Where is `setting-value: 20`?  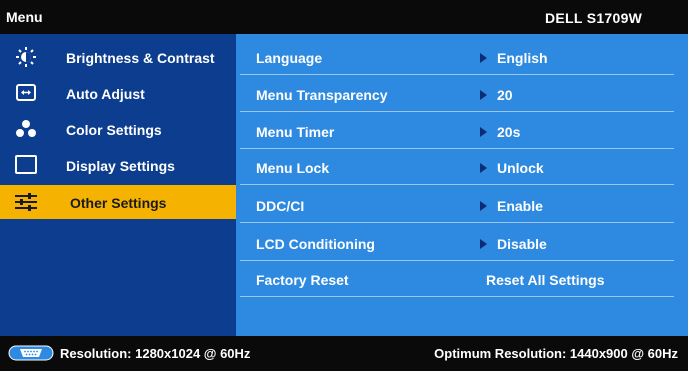
setting-value: 20 is located at coordinates (496, 95).